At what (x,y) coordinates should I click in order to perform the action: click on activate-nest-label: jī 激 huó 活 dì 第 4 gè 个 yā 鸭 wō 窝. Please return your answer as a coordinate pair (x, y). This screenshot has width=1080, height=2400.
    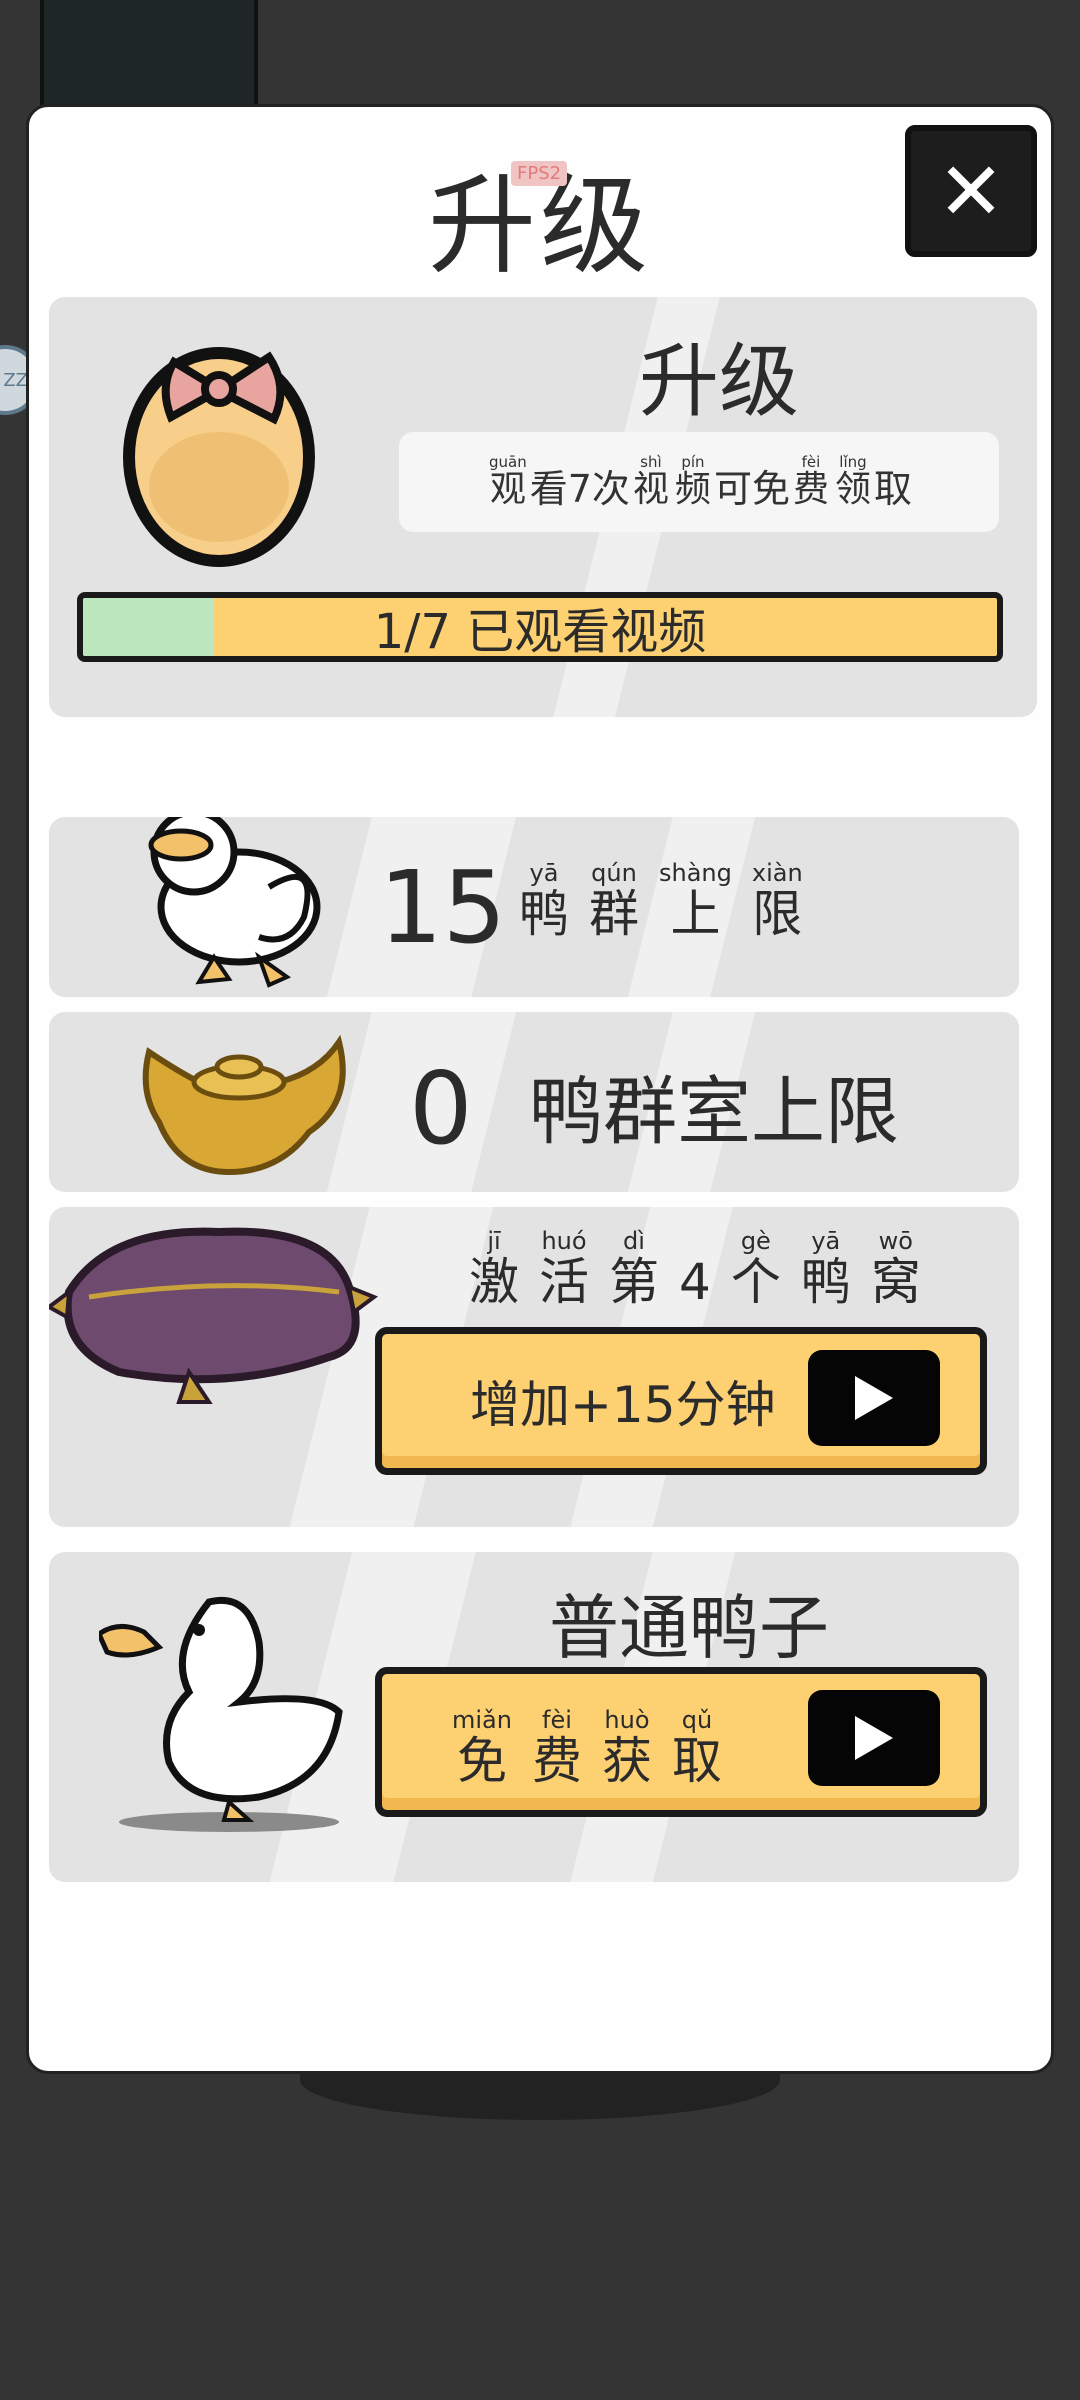
    Looking at the image, I should click on (695, 1268).